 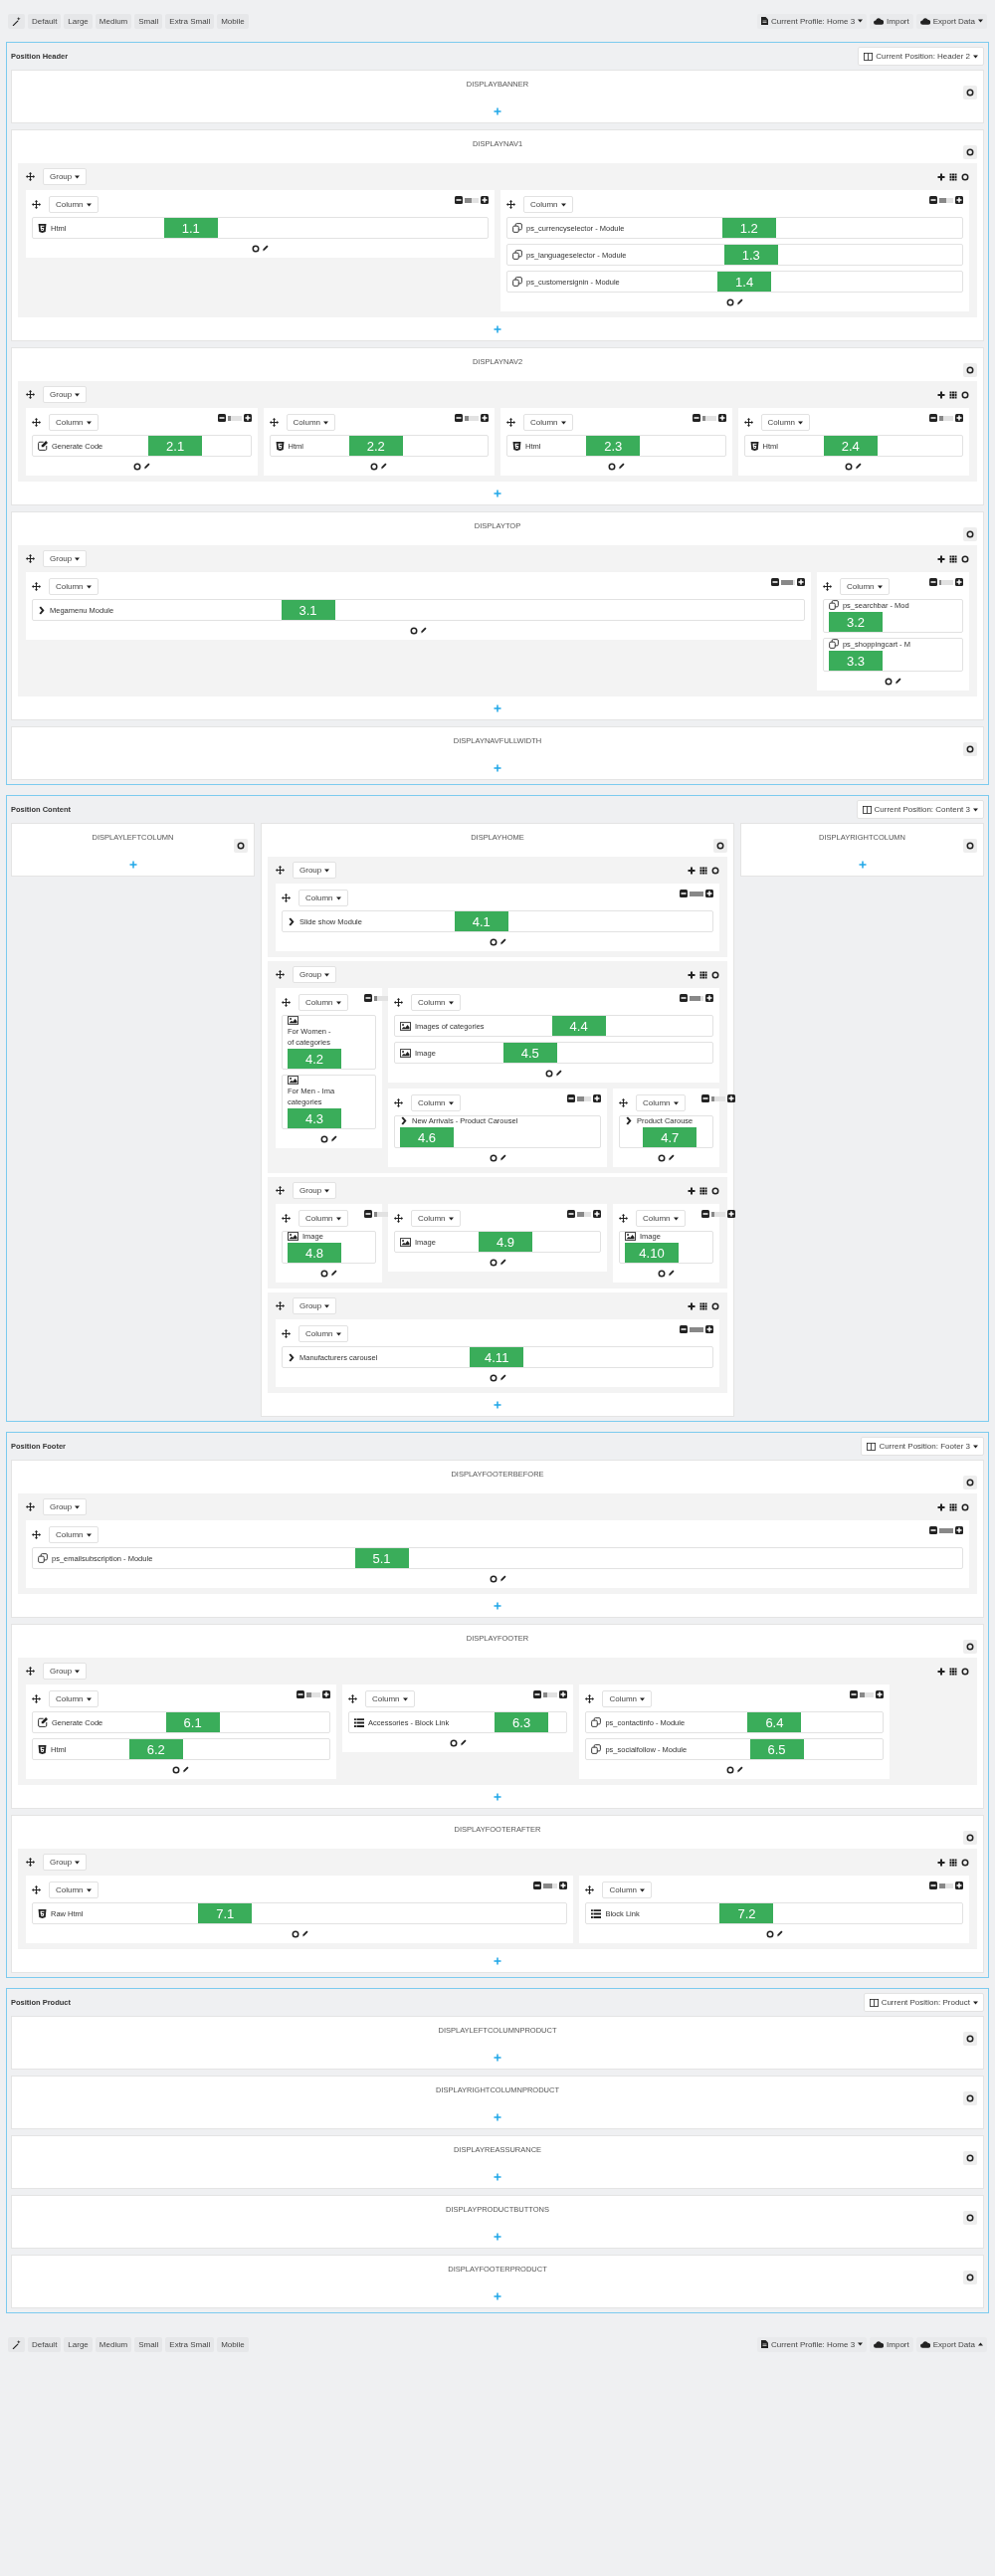 What do you see at coordinates (921, 56) in the screenshot?
I see `position-dropdown: Current Position: Header 2` at bounding box center [921, 56].